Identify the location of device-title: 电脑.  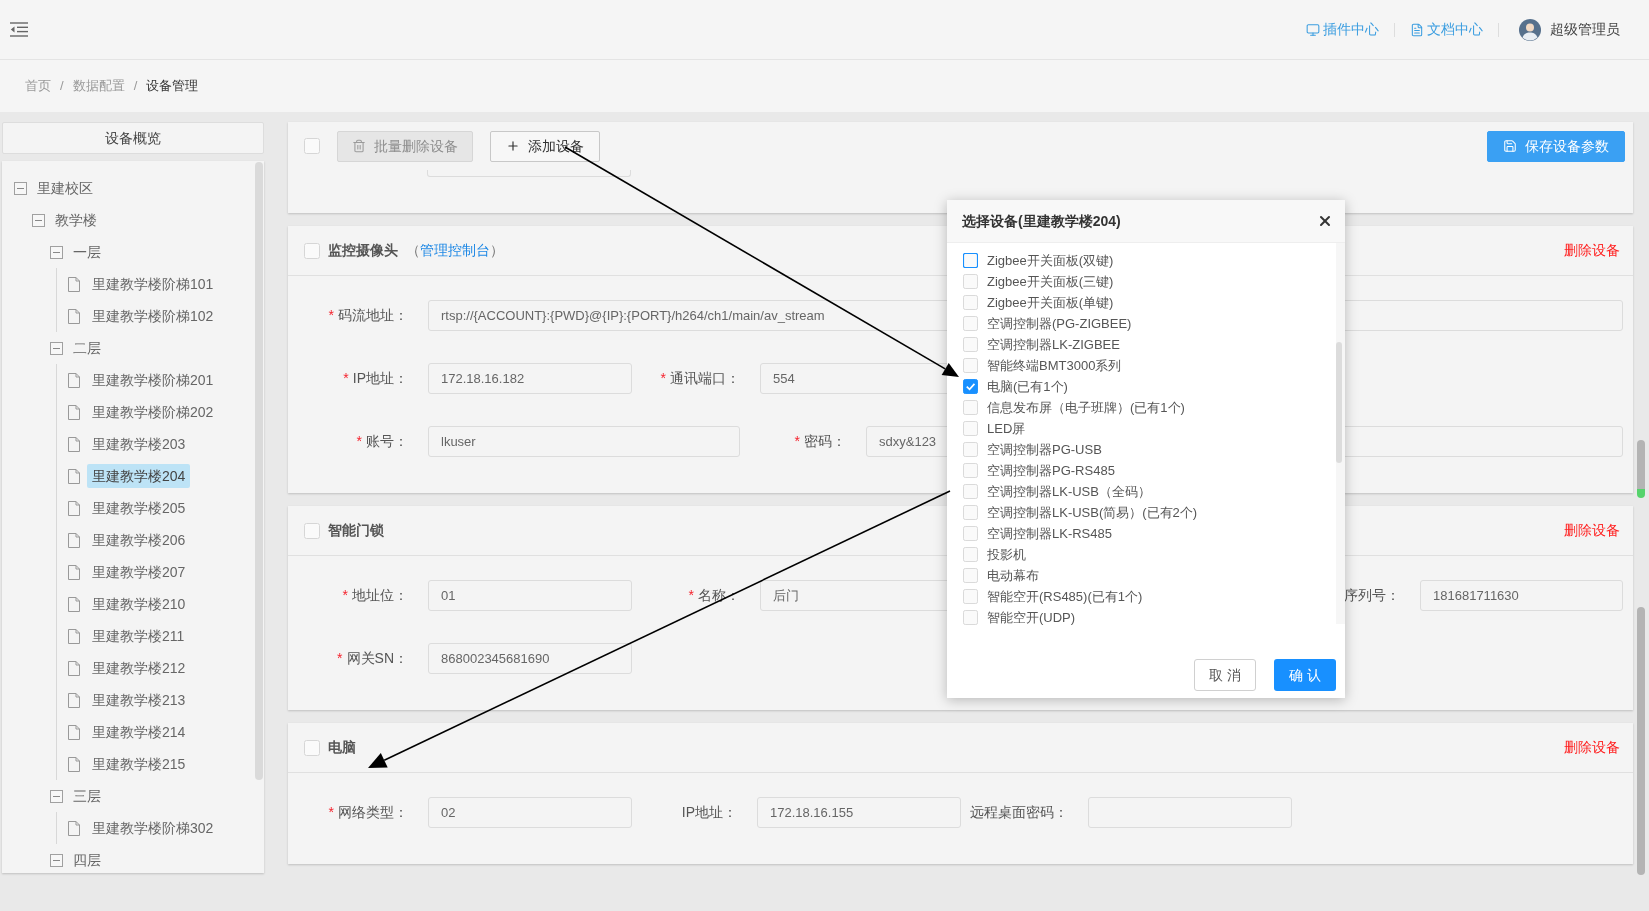
(342, 747).